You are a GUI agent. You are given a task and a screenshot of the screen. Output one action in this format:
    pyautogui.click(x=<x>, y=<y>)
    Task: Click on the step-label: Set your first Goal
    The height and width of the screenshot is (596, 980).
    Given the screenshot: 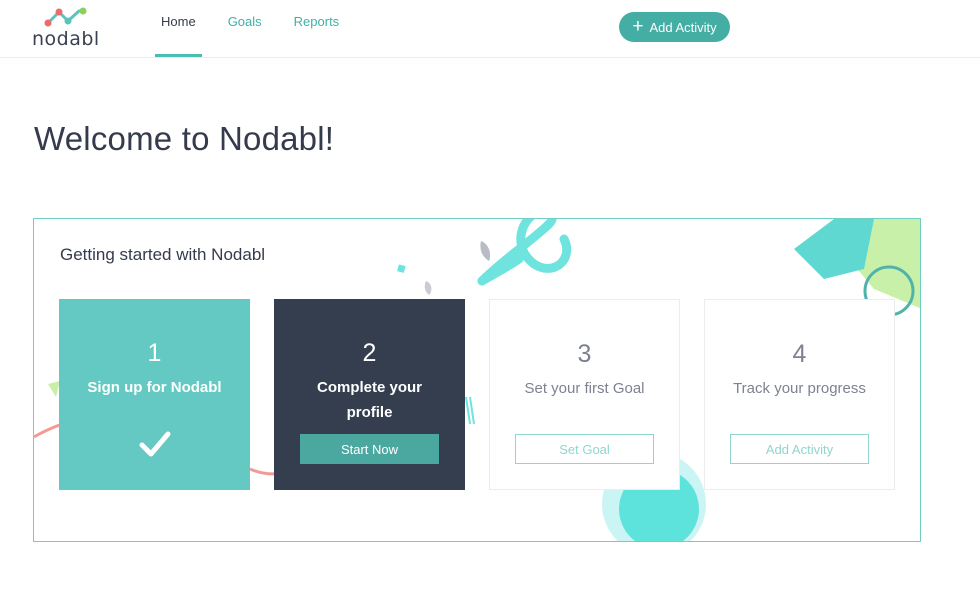 What is the action you would take?
    pyautogui.click(x=584, y=388)
    